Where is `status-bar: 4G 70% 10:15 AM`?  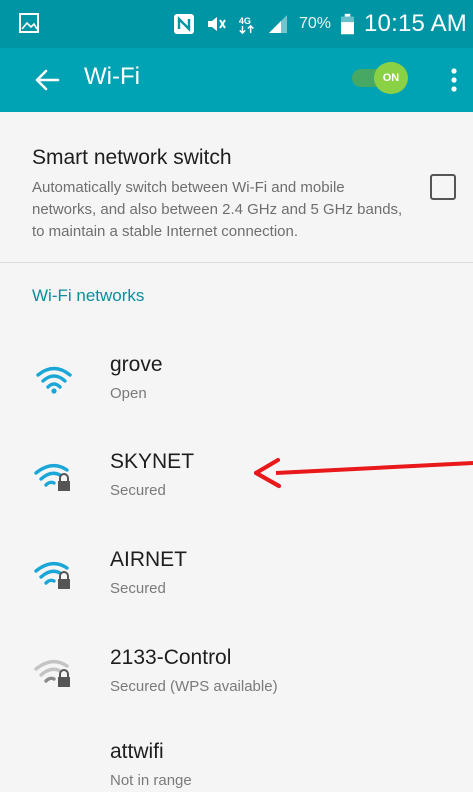 status-bar: 4G 70% 10:15 AM is located at coordinates (236, 24).